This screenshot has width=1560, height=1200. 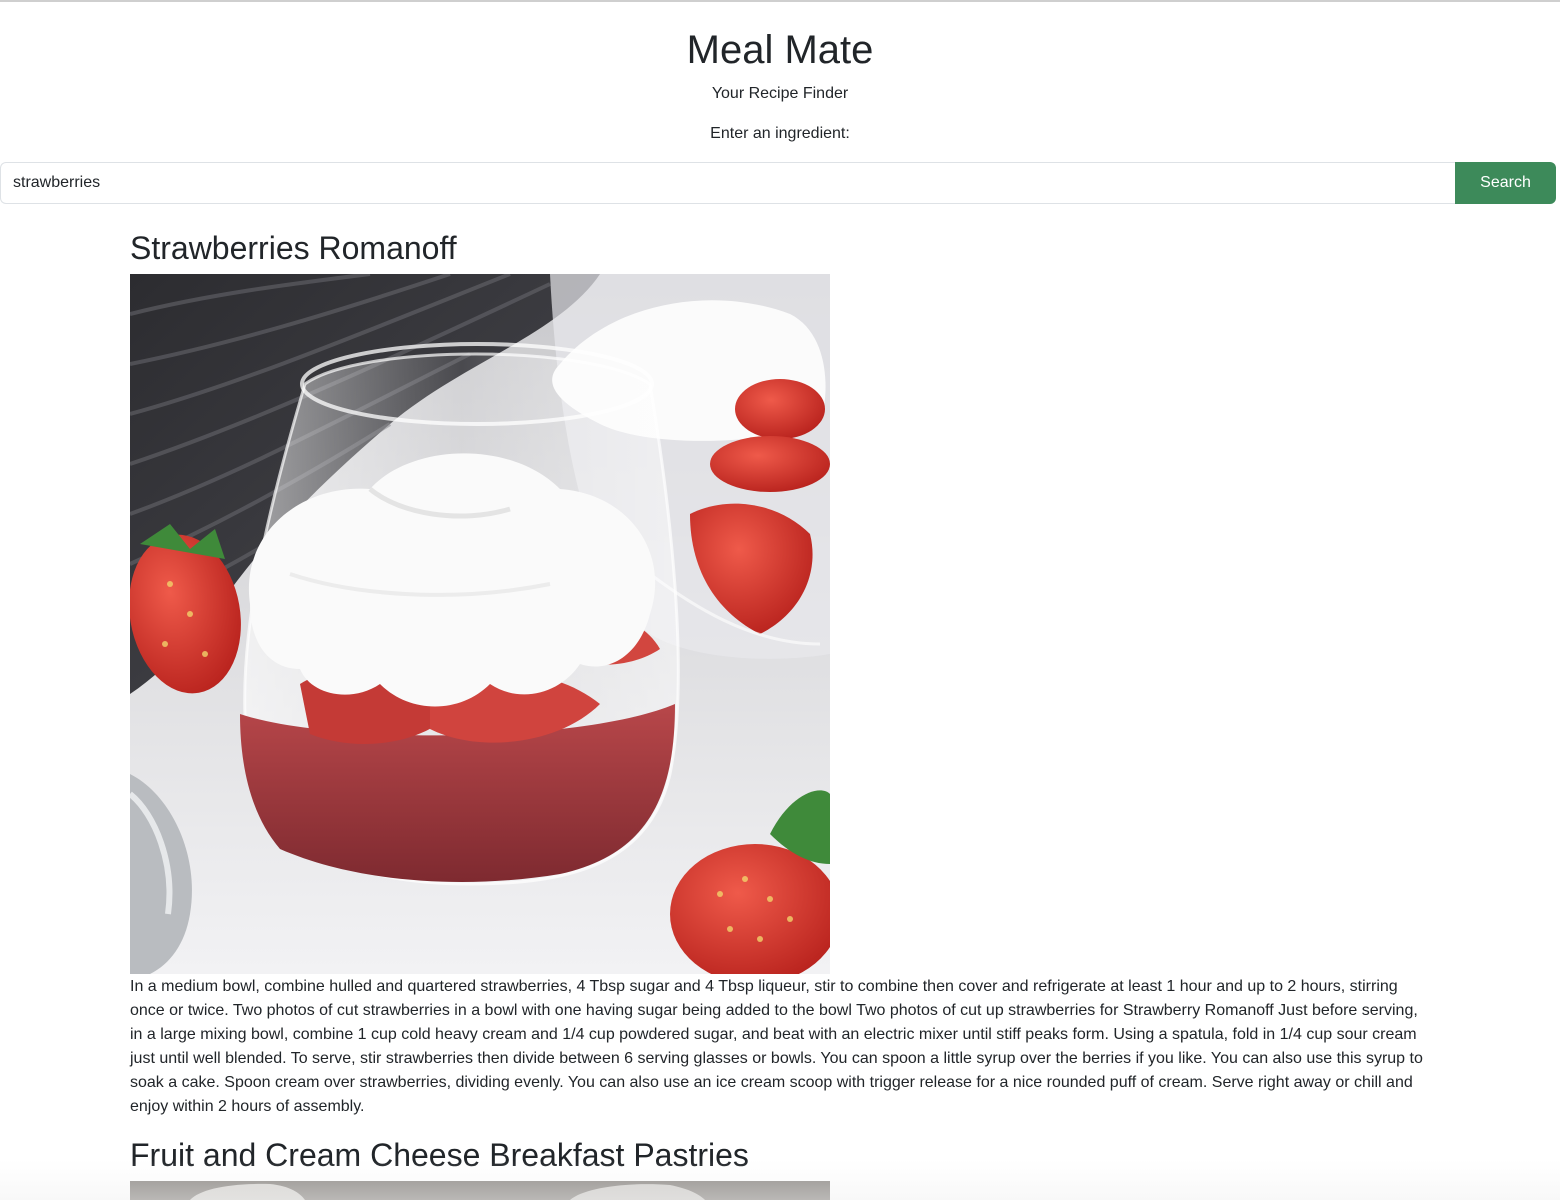 I want to click on search-button: Search, so click(x=1505, y=183).